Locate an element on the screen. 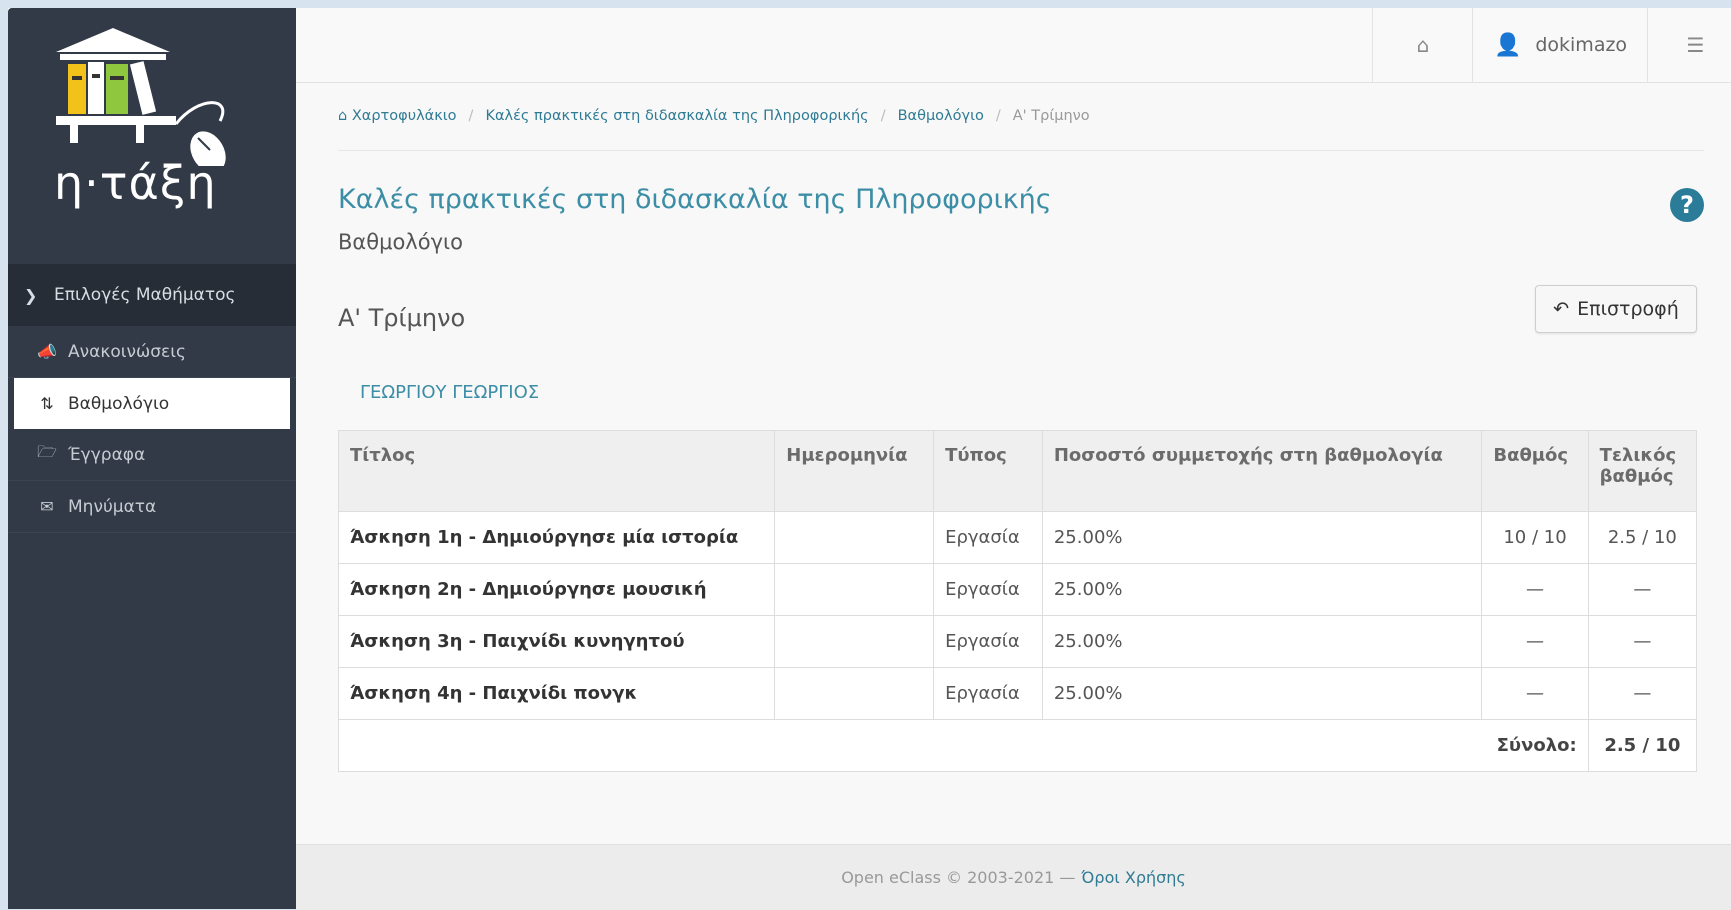 The image size is (1731, 910). course-options-toggle: ❯ Επιλογές Μαθήματος is located at coordinates (152, 295).